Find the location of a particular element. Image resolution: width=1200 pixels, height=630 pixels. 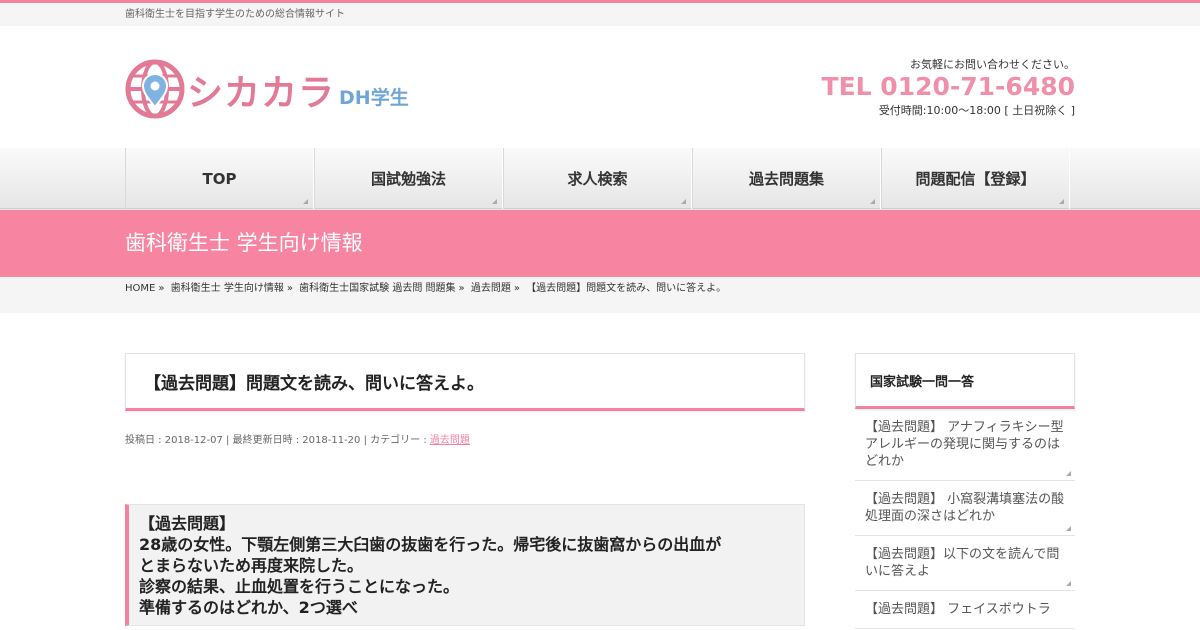

sidebar-item: 【過去問題】 フェイスボウトラ is located at coordinates (965, 610).